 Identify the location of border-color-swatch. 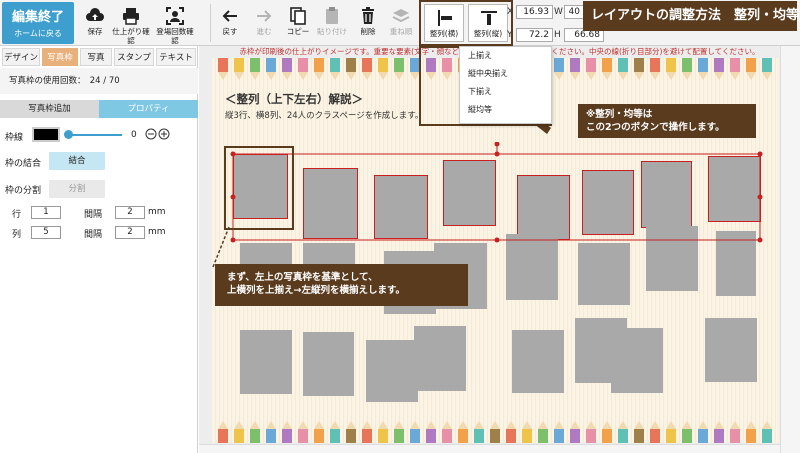
(46, 134).